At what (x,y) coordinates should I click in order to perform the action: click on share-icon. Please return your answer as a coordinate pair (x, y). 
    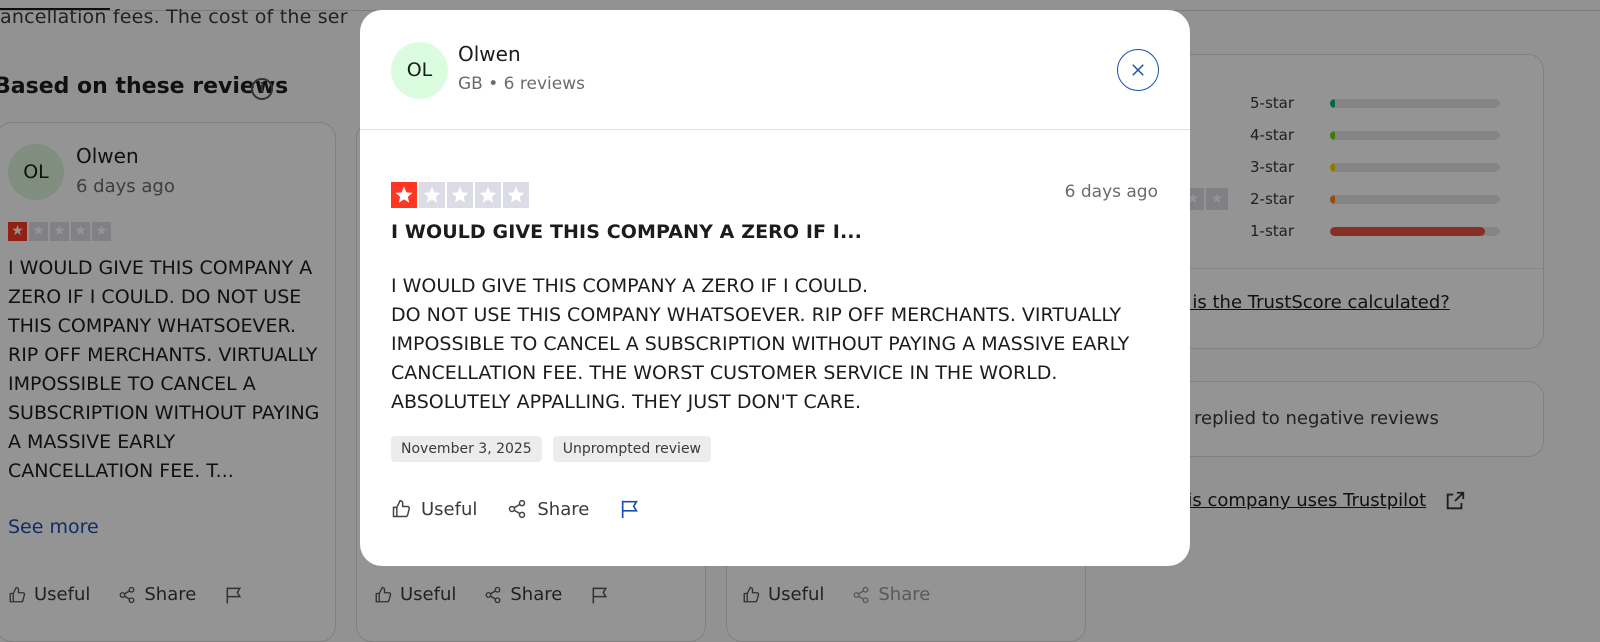
    Looking at the image, I should click on (517, 509).